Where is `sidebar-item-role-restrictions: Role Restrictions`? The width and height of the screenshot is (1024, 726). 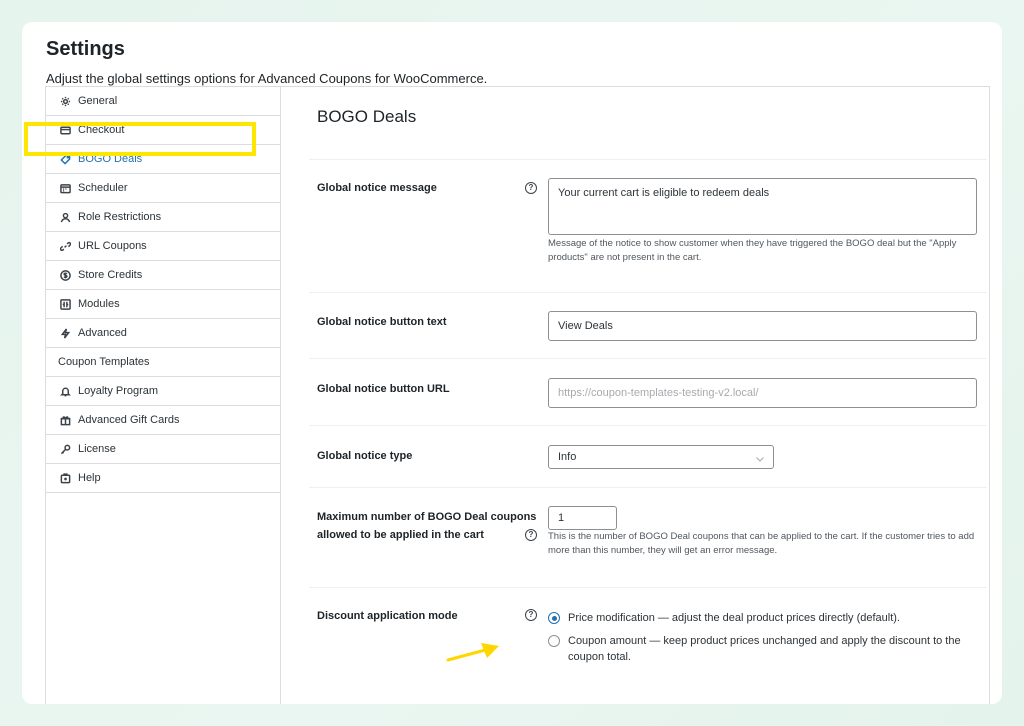 sidebar-item-role-restrictions: Role Restrictions is located at coordinates (163, 217).